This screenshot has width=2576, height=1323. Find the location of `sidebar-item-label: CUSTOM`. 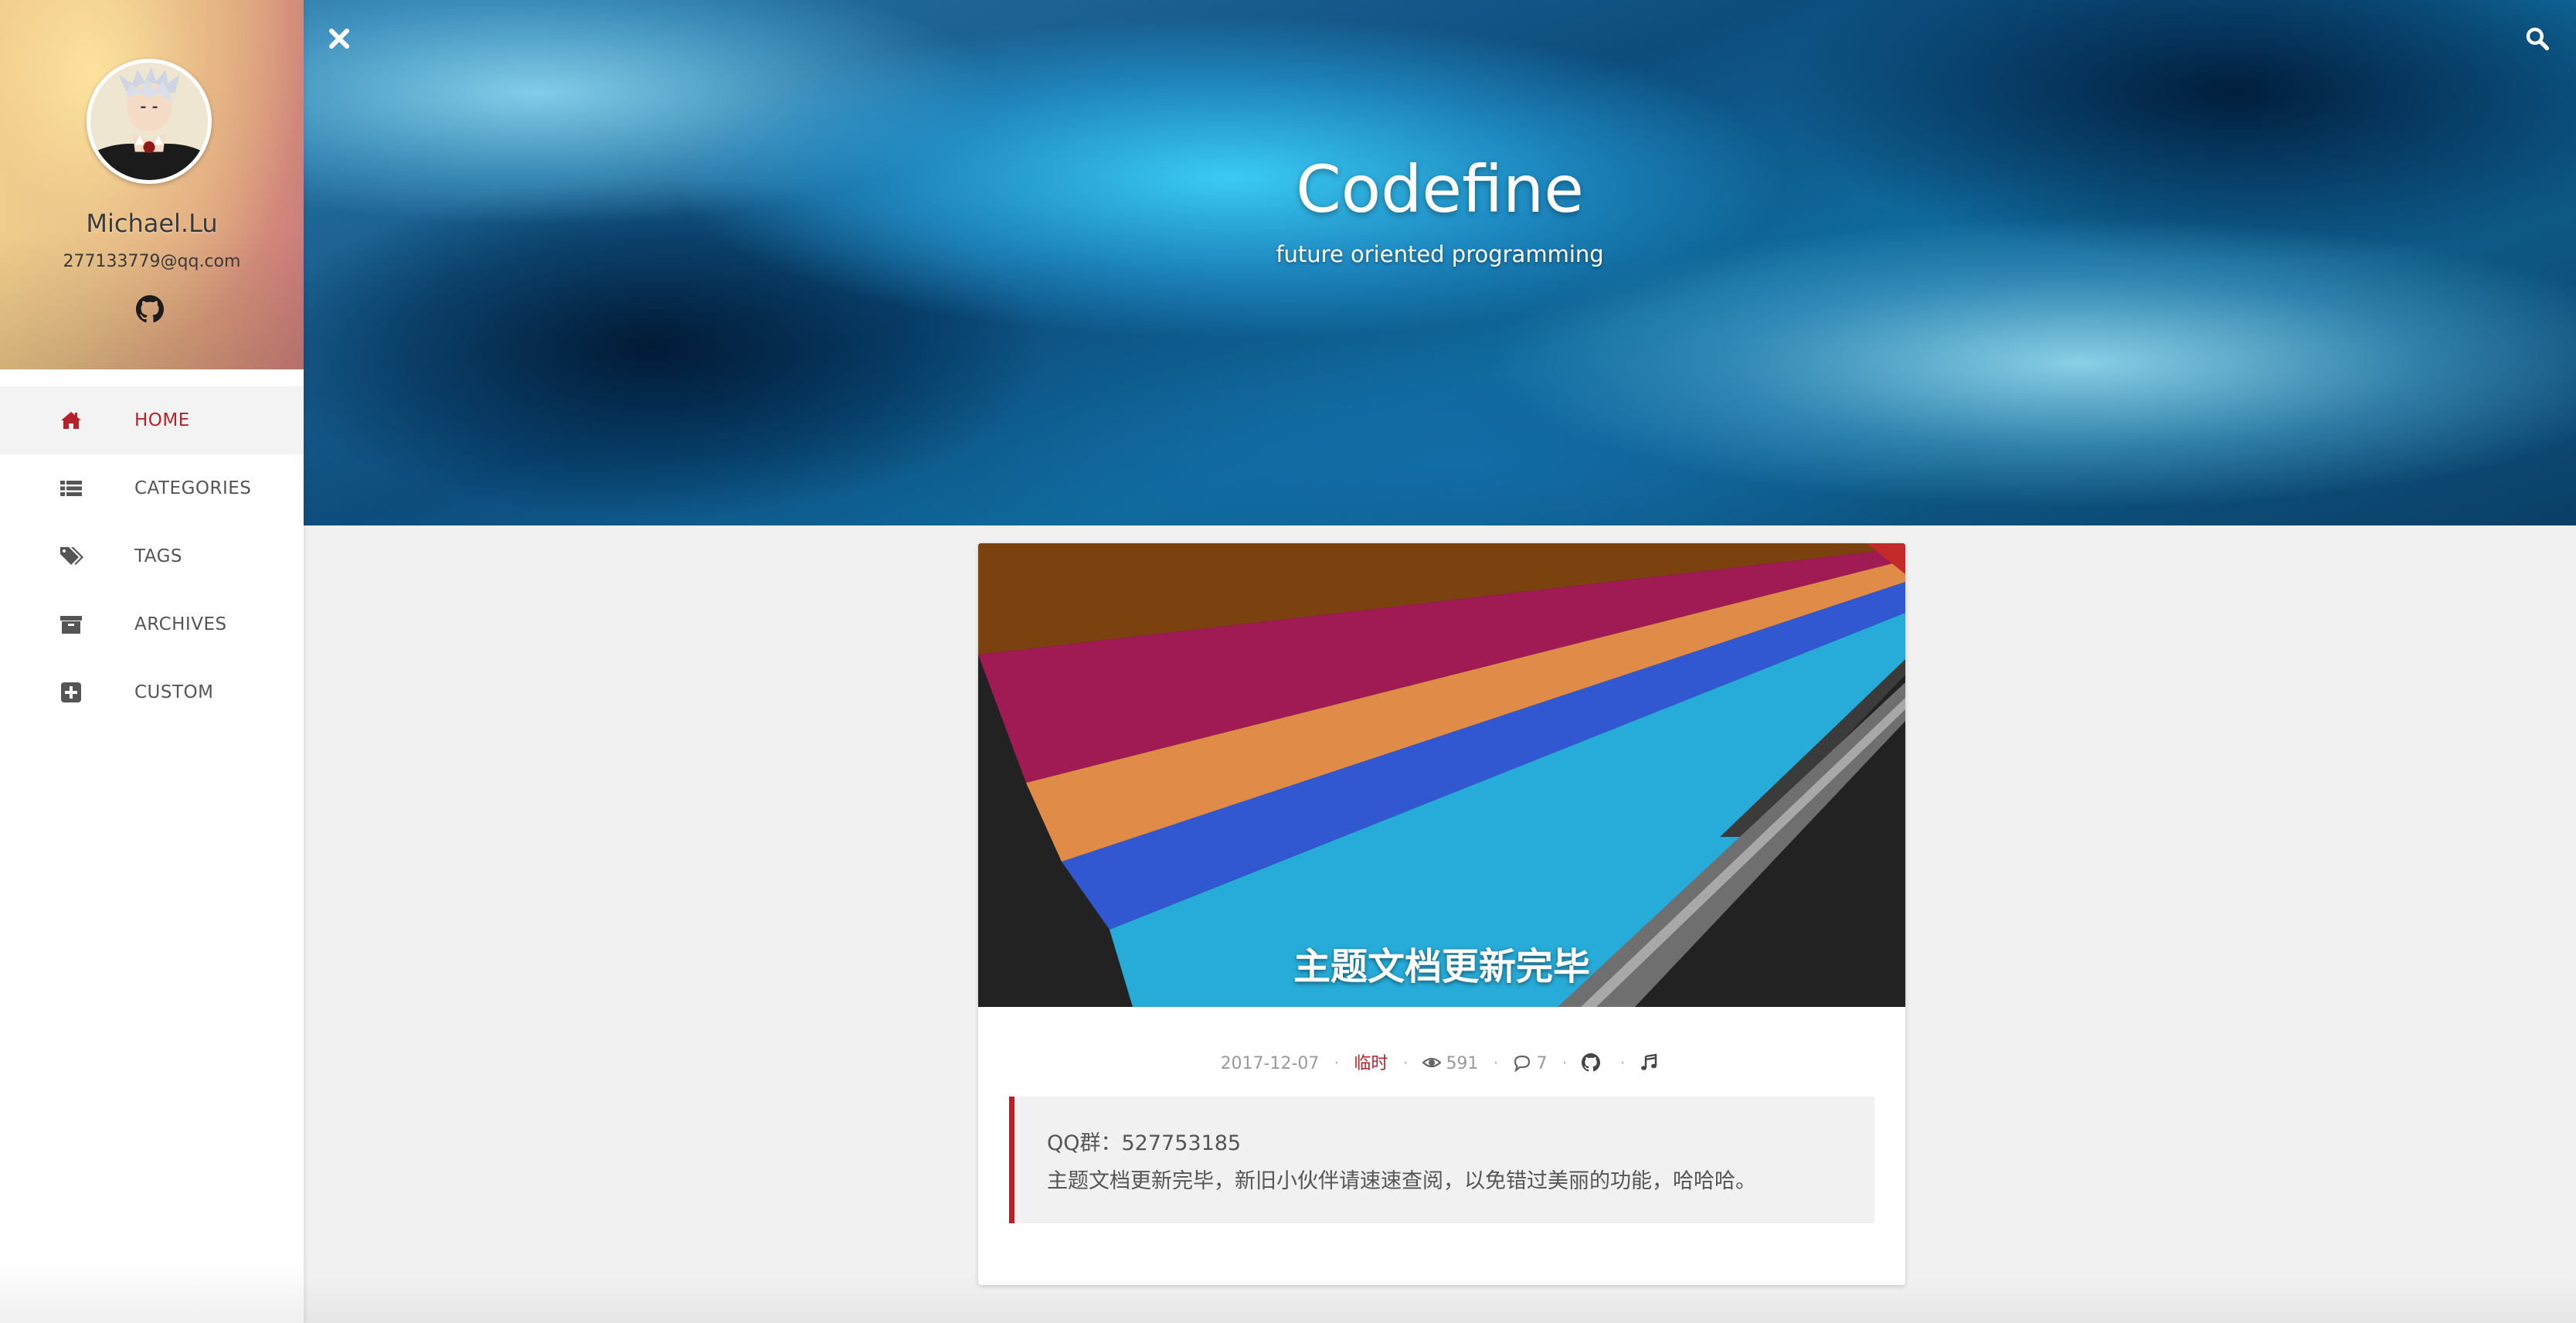

sidebar-item-label: CUSTOM is located at coordinates (174, 692).